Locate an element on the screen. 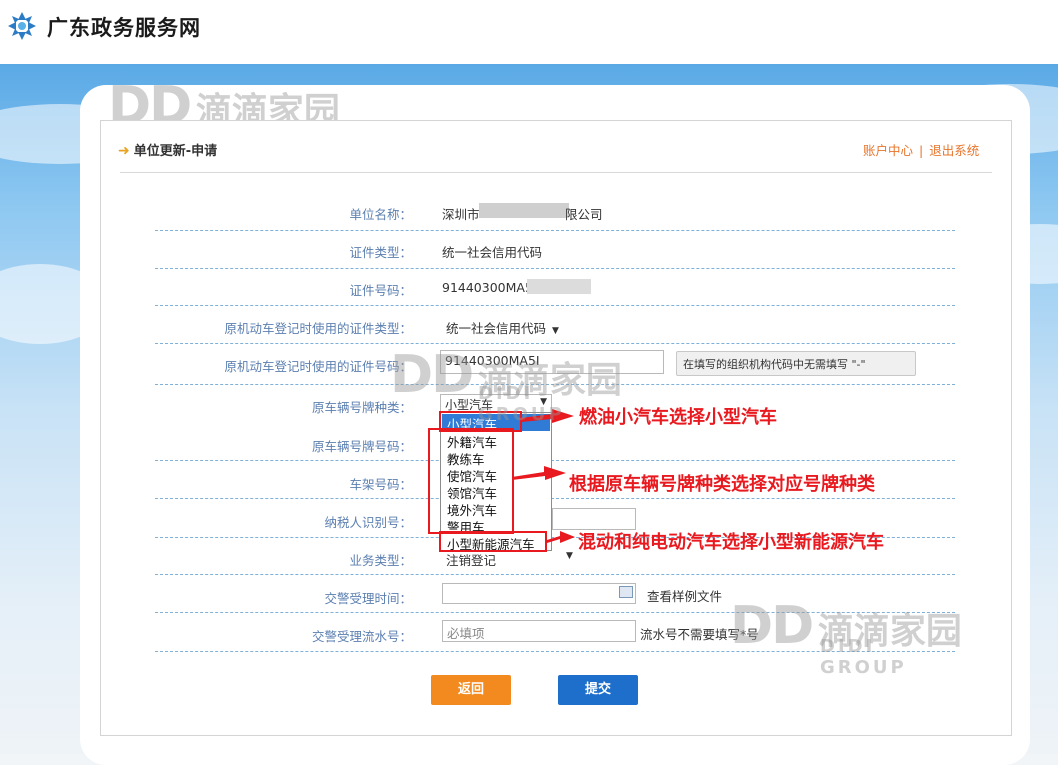  unit-name-label: 单位名称： is located at coordinates (380, 214).